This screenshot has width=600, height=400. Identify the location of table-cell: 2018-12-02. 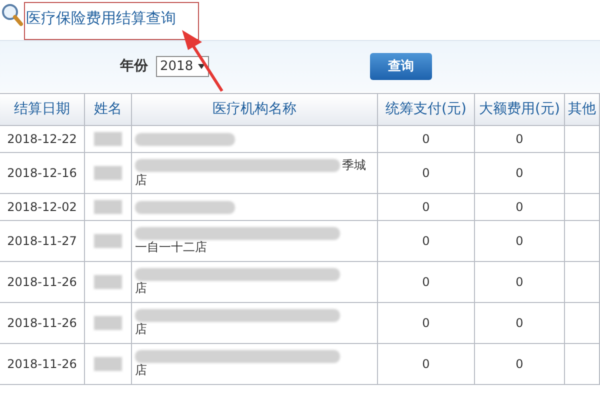
(42, 207).